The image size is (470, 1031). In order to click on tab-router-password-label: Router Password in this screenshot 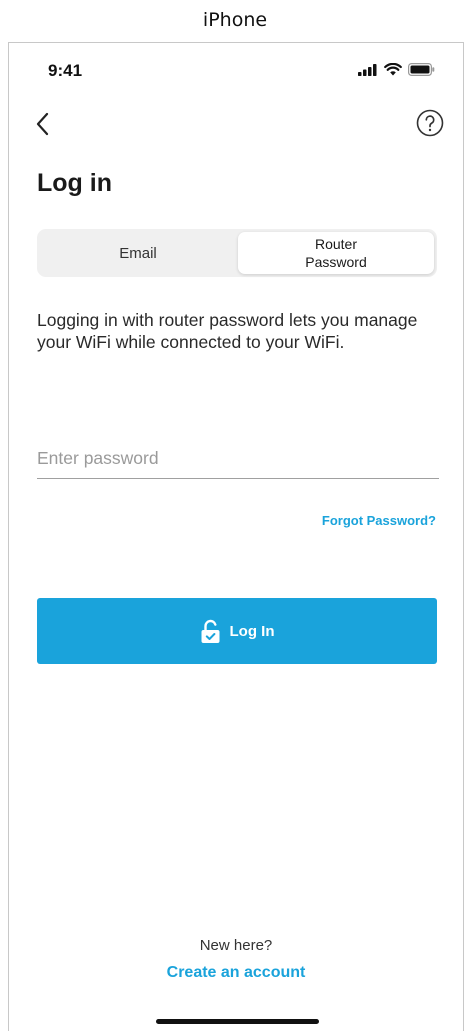, I will do `click(335, 253)`.